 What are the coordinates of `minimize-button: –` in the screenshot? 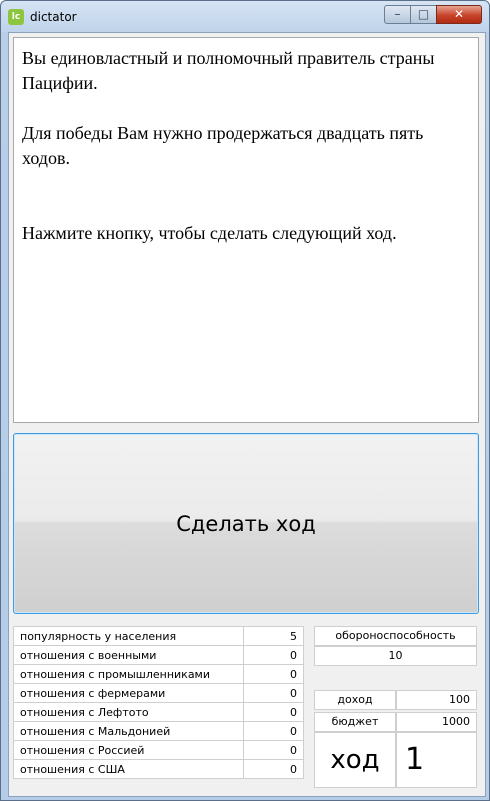 It's located at (397, 14).